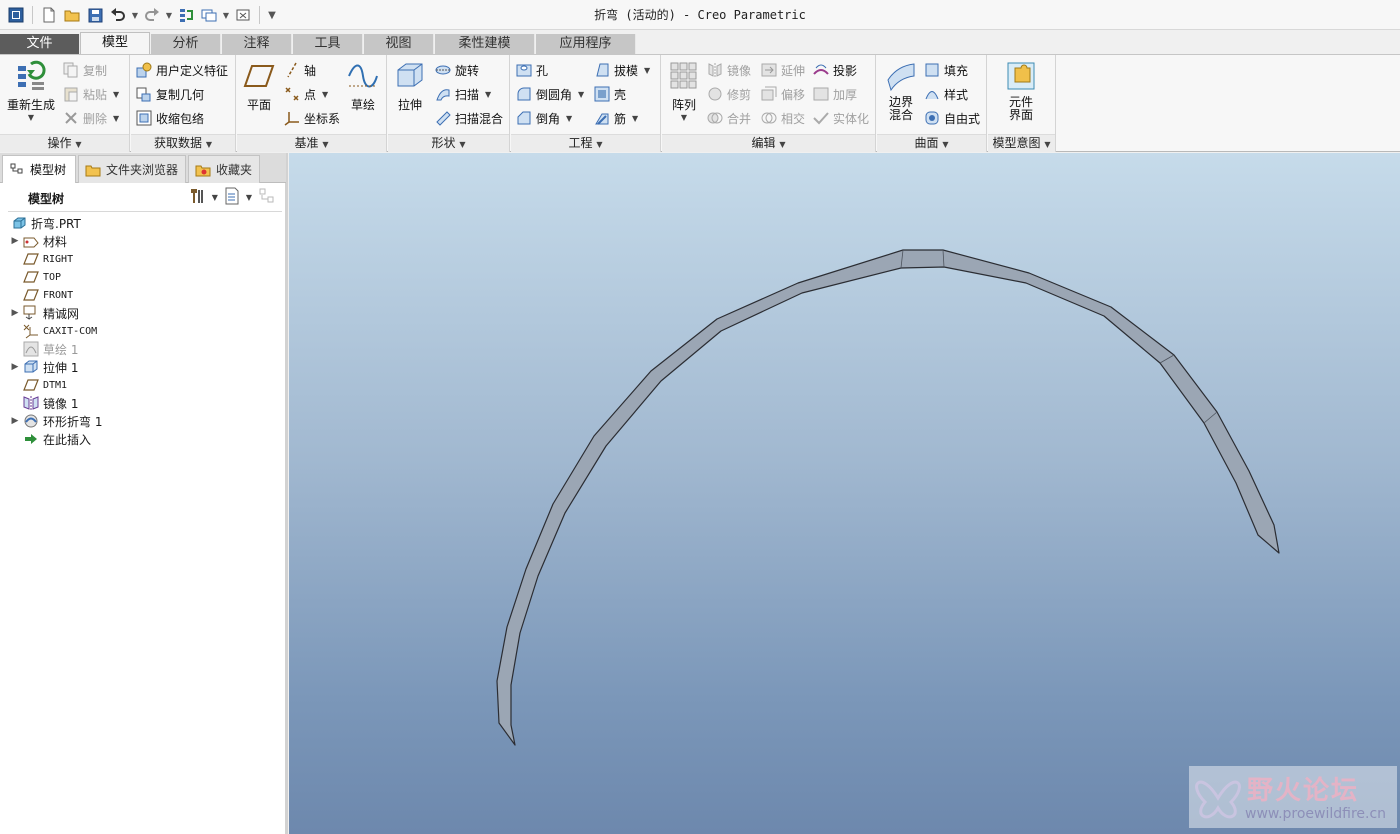  I want to click on group-label-model-intent: 模型意图 ▼, so click(1021, 143).